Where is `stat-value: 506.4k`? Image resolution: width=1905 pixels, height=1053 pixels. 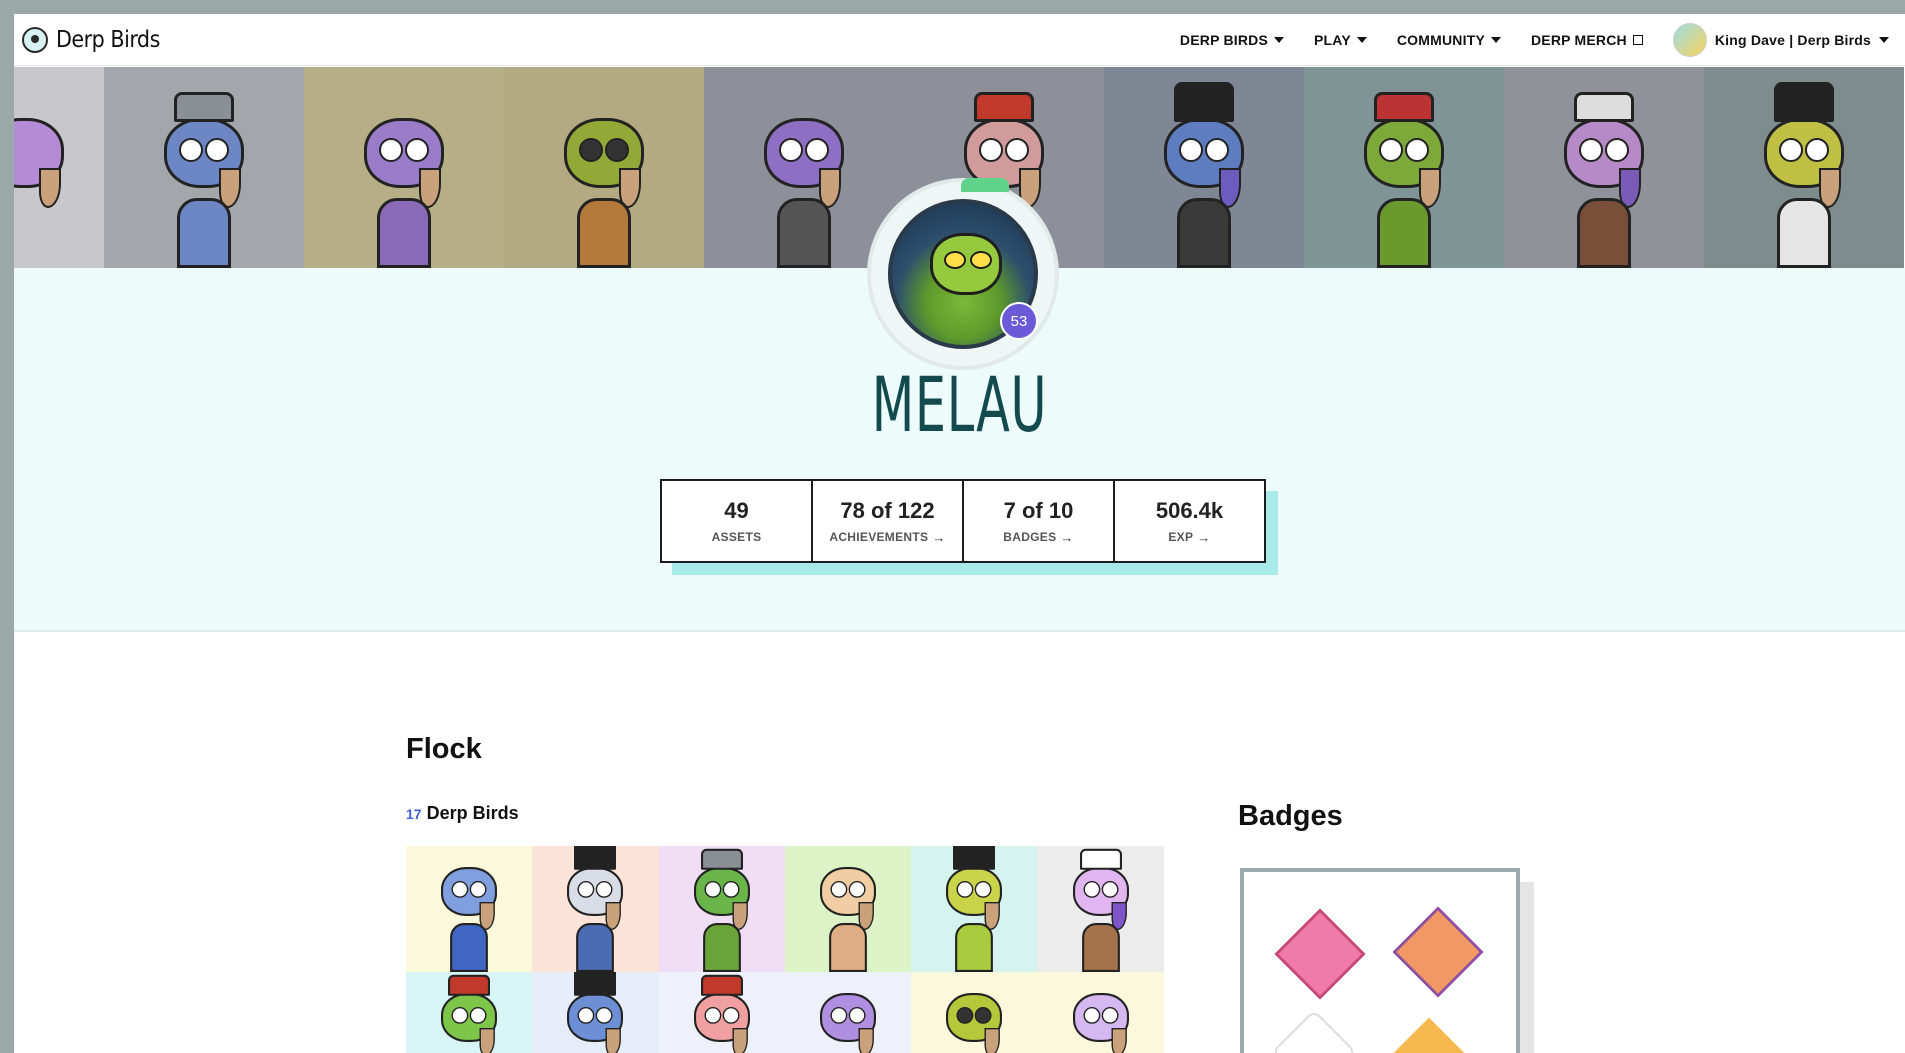 stat-value: 506.4k is located at coordinates (1189, 510).